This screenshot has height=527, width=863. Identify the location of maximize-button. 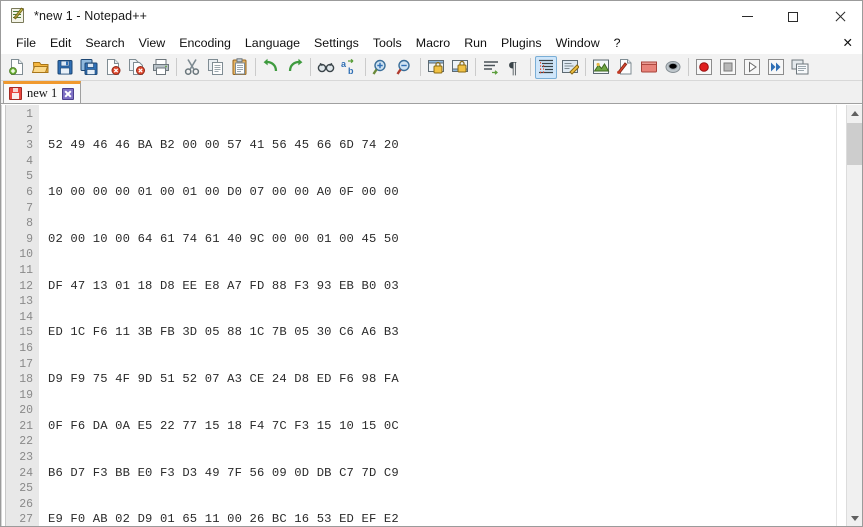
(793, 16).